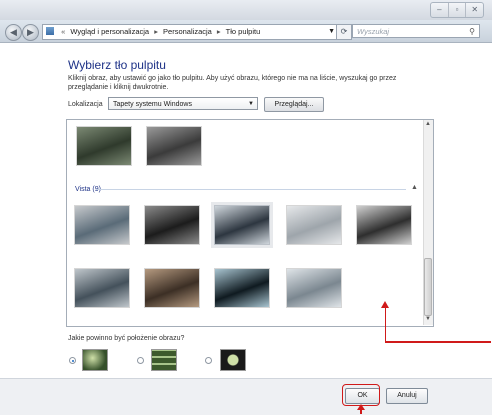 The height and width of the screenshot is (415, 492). Describe the element at coordinates (164, 360) in the screenshot. I see `tile-option-preview` at that location.